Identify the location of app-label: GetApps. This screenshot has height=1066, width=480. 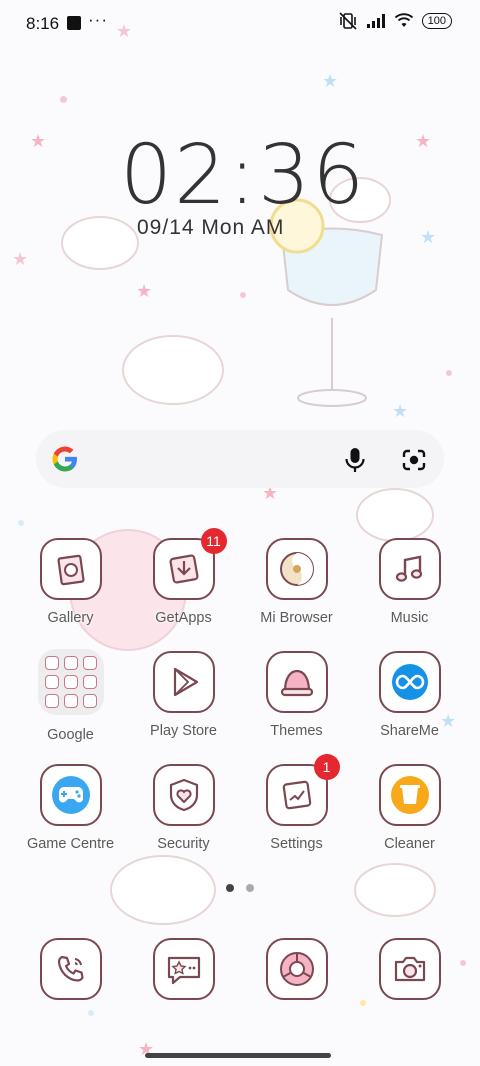
(183, 618).